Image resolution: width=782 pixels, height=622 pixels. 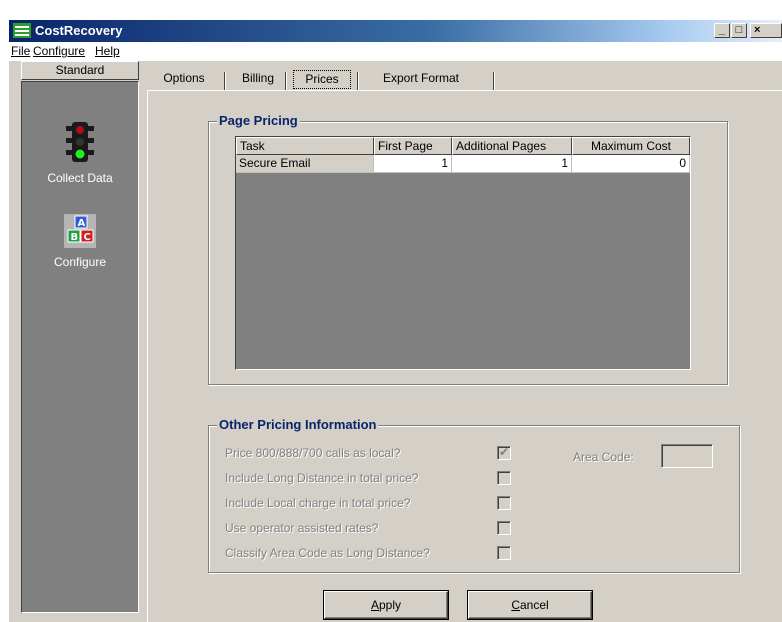 I want to click on checkbox-toll-free-local: ✔, so click(x=504, y=452).